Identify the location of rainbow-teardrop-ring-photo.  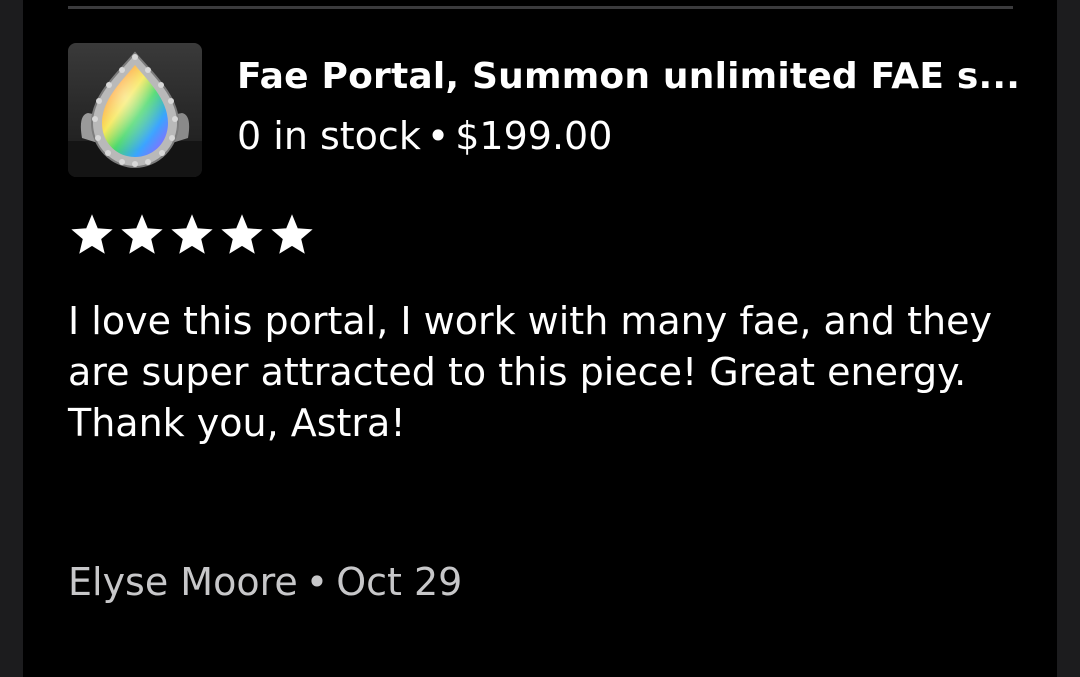
(135, 110).